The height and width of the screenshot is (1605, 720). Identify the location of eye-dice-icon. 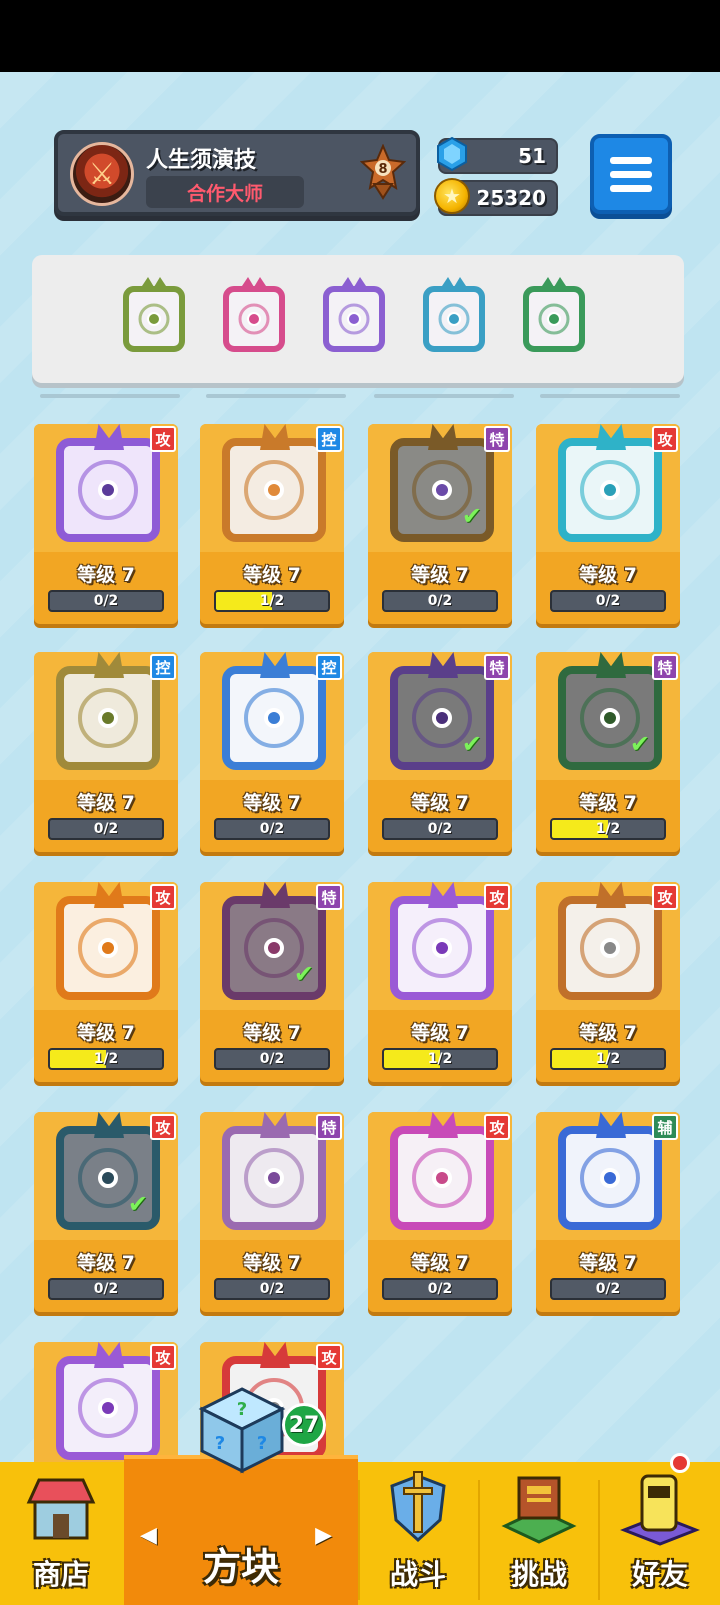
(354, 317).